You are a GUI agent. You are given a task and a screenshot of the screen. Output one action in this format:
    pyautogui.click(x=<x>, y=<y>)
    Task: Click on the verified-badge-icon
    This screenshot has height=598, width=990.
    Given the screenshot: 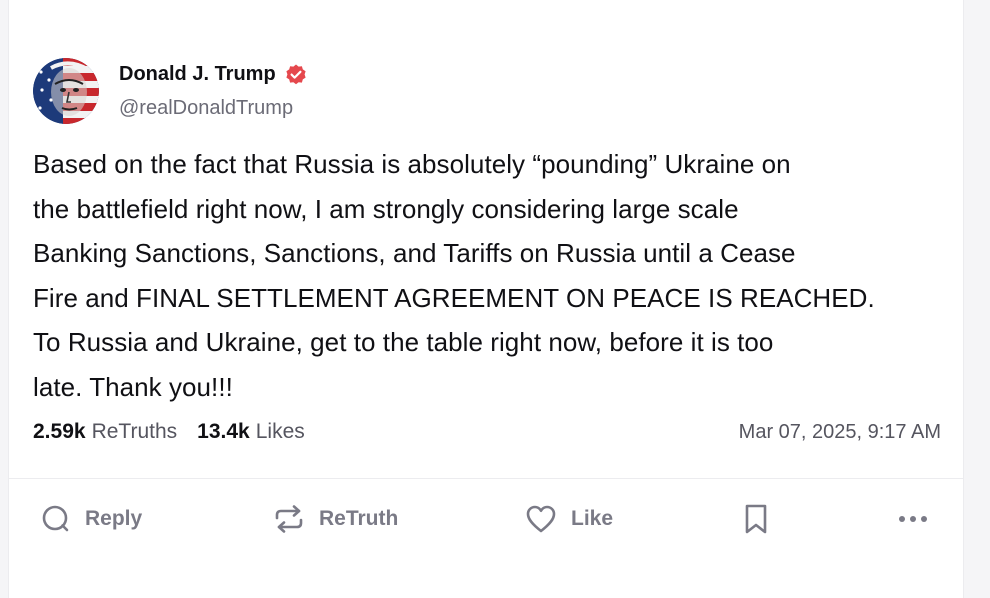 What is the action you would take?
    pyautogui.click(x=296, y=75)
    